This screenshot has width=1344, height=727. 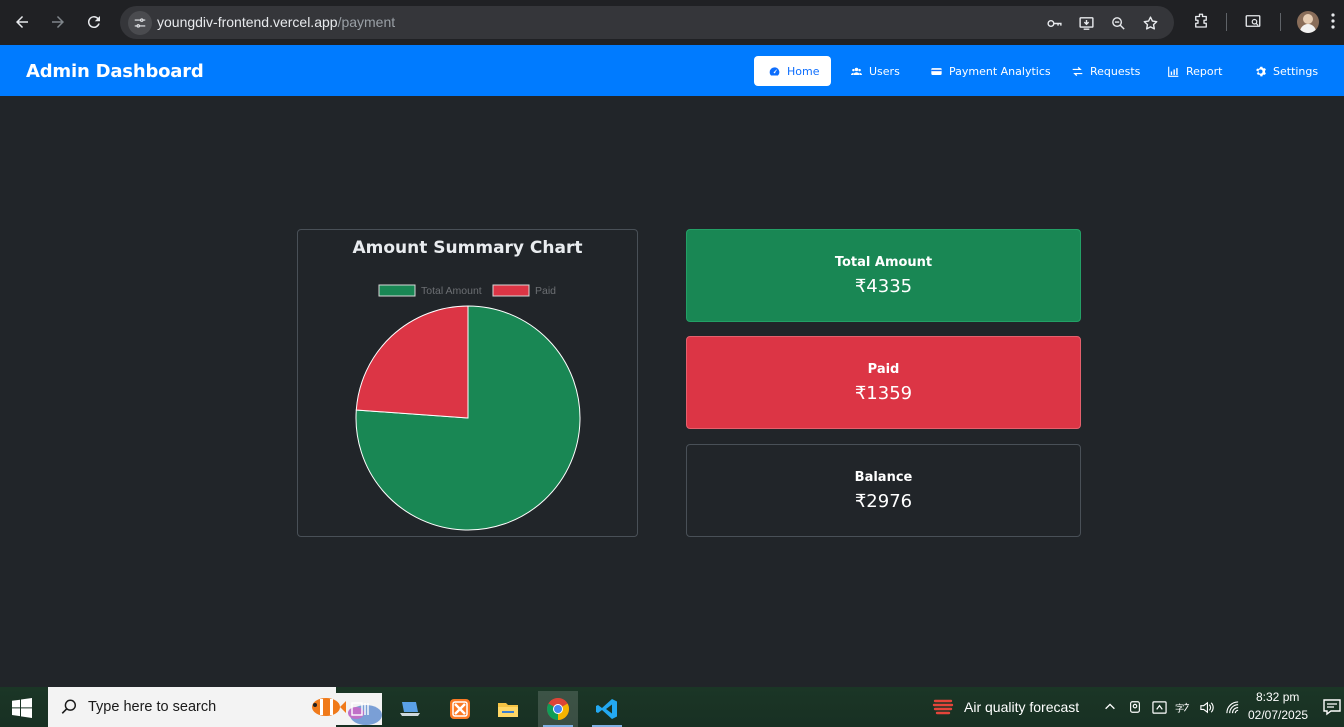 What do you see at coordinates (672, 707) in the screenshot?
I see `windows-taskbar: Type here to search Air quality forecast` at bounding box center [672, 707].